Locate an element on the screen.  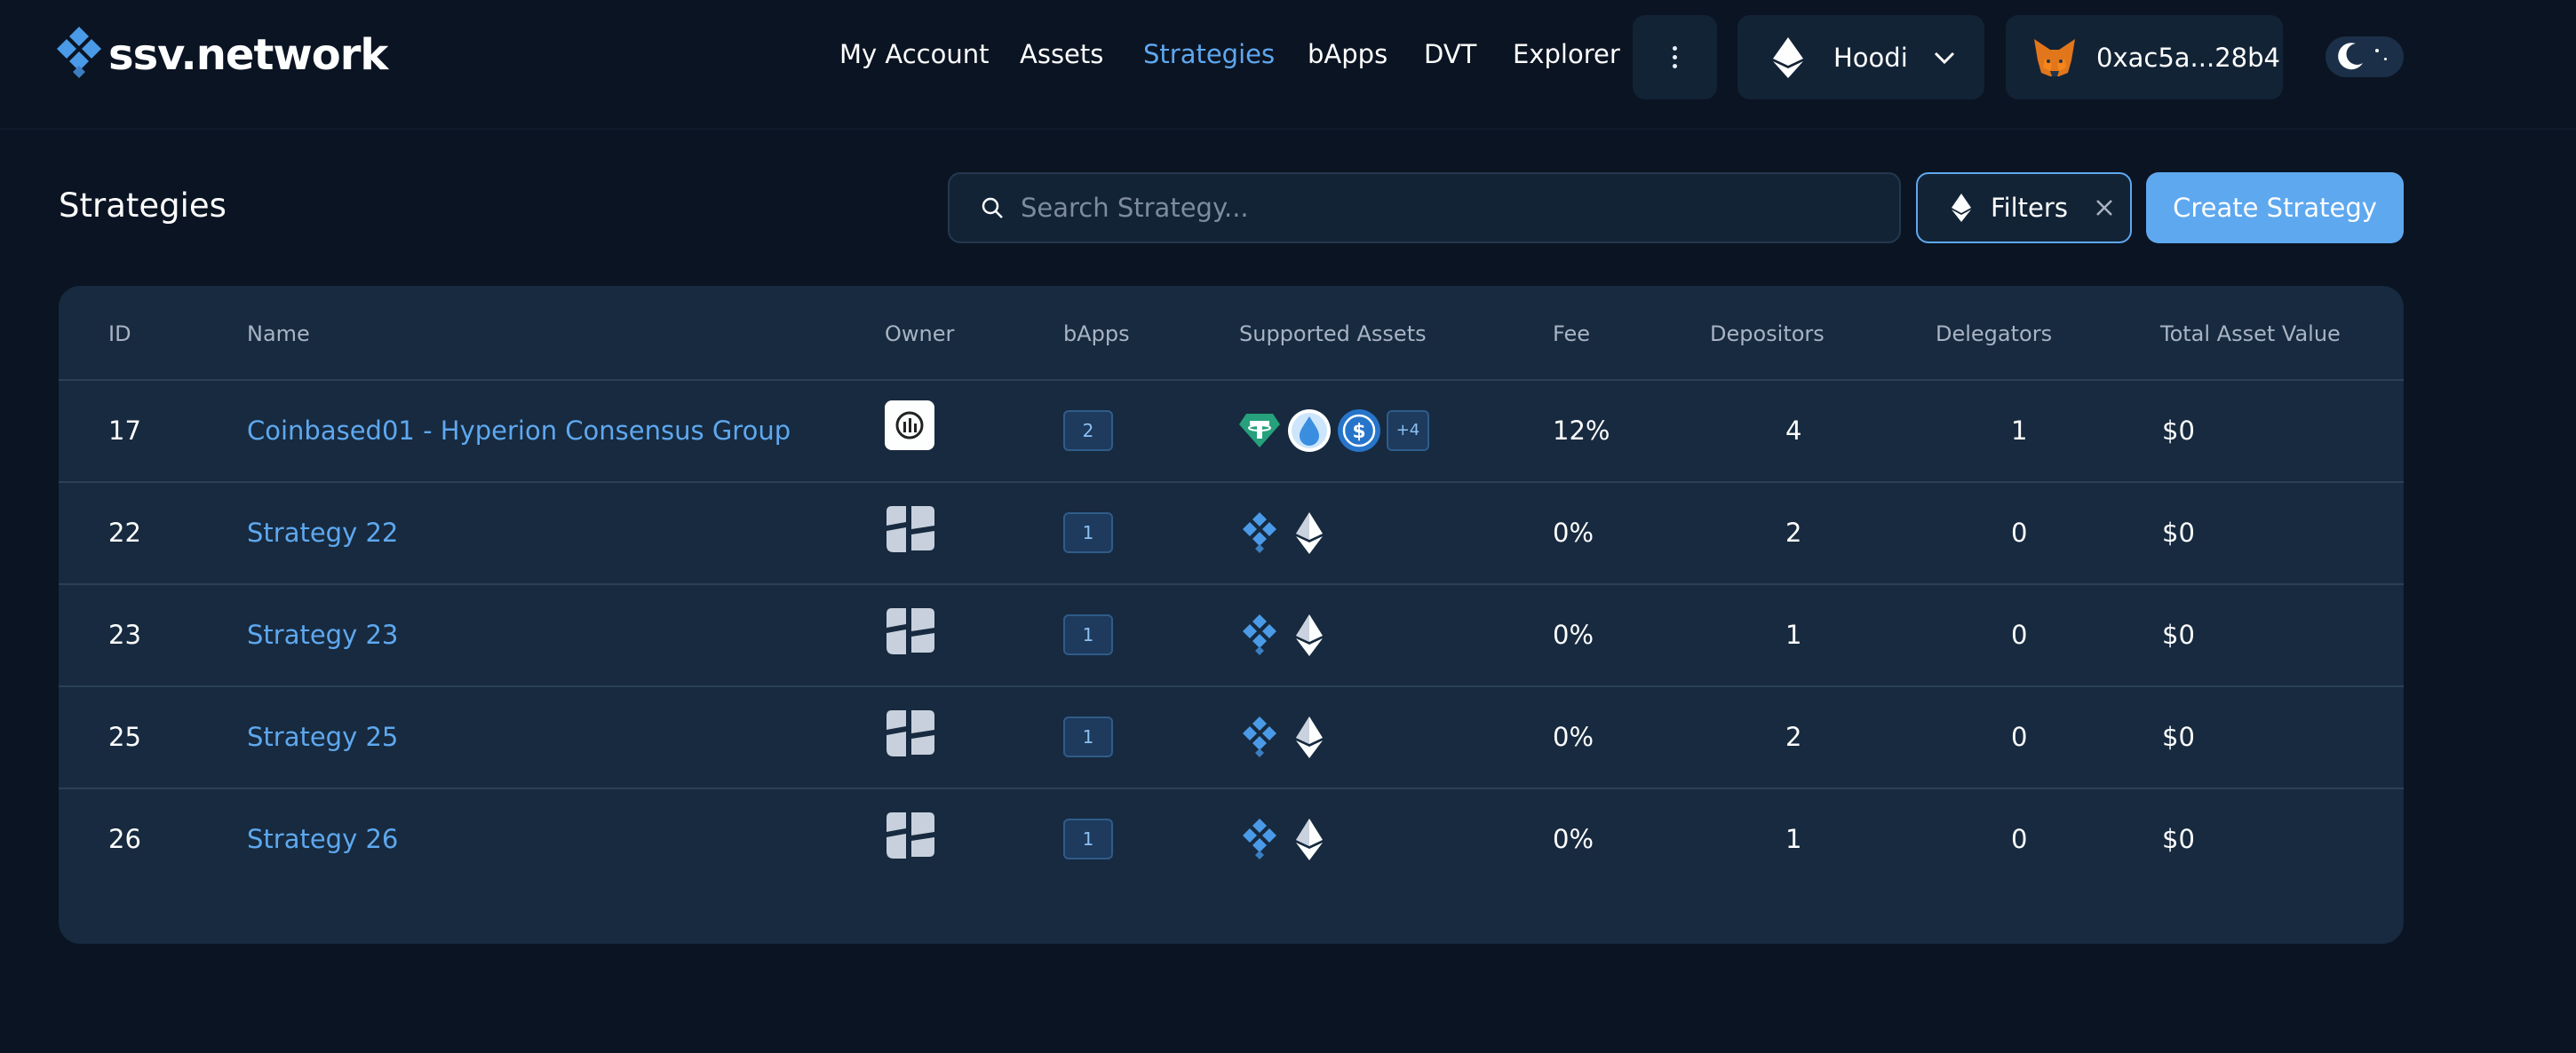
nav-dvt: DVT is located at coordinates (1450, 54).